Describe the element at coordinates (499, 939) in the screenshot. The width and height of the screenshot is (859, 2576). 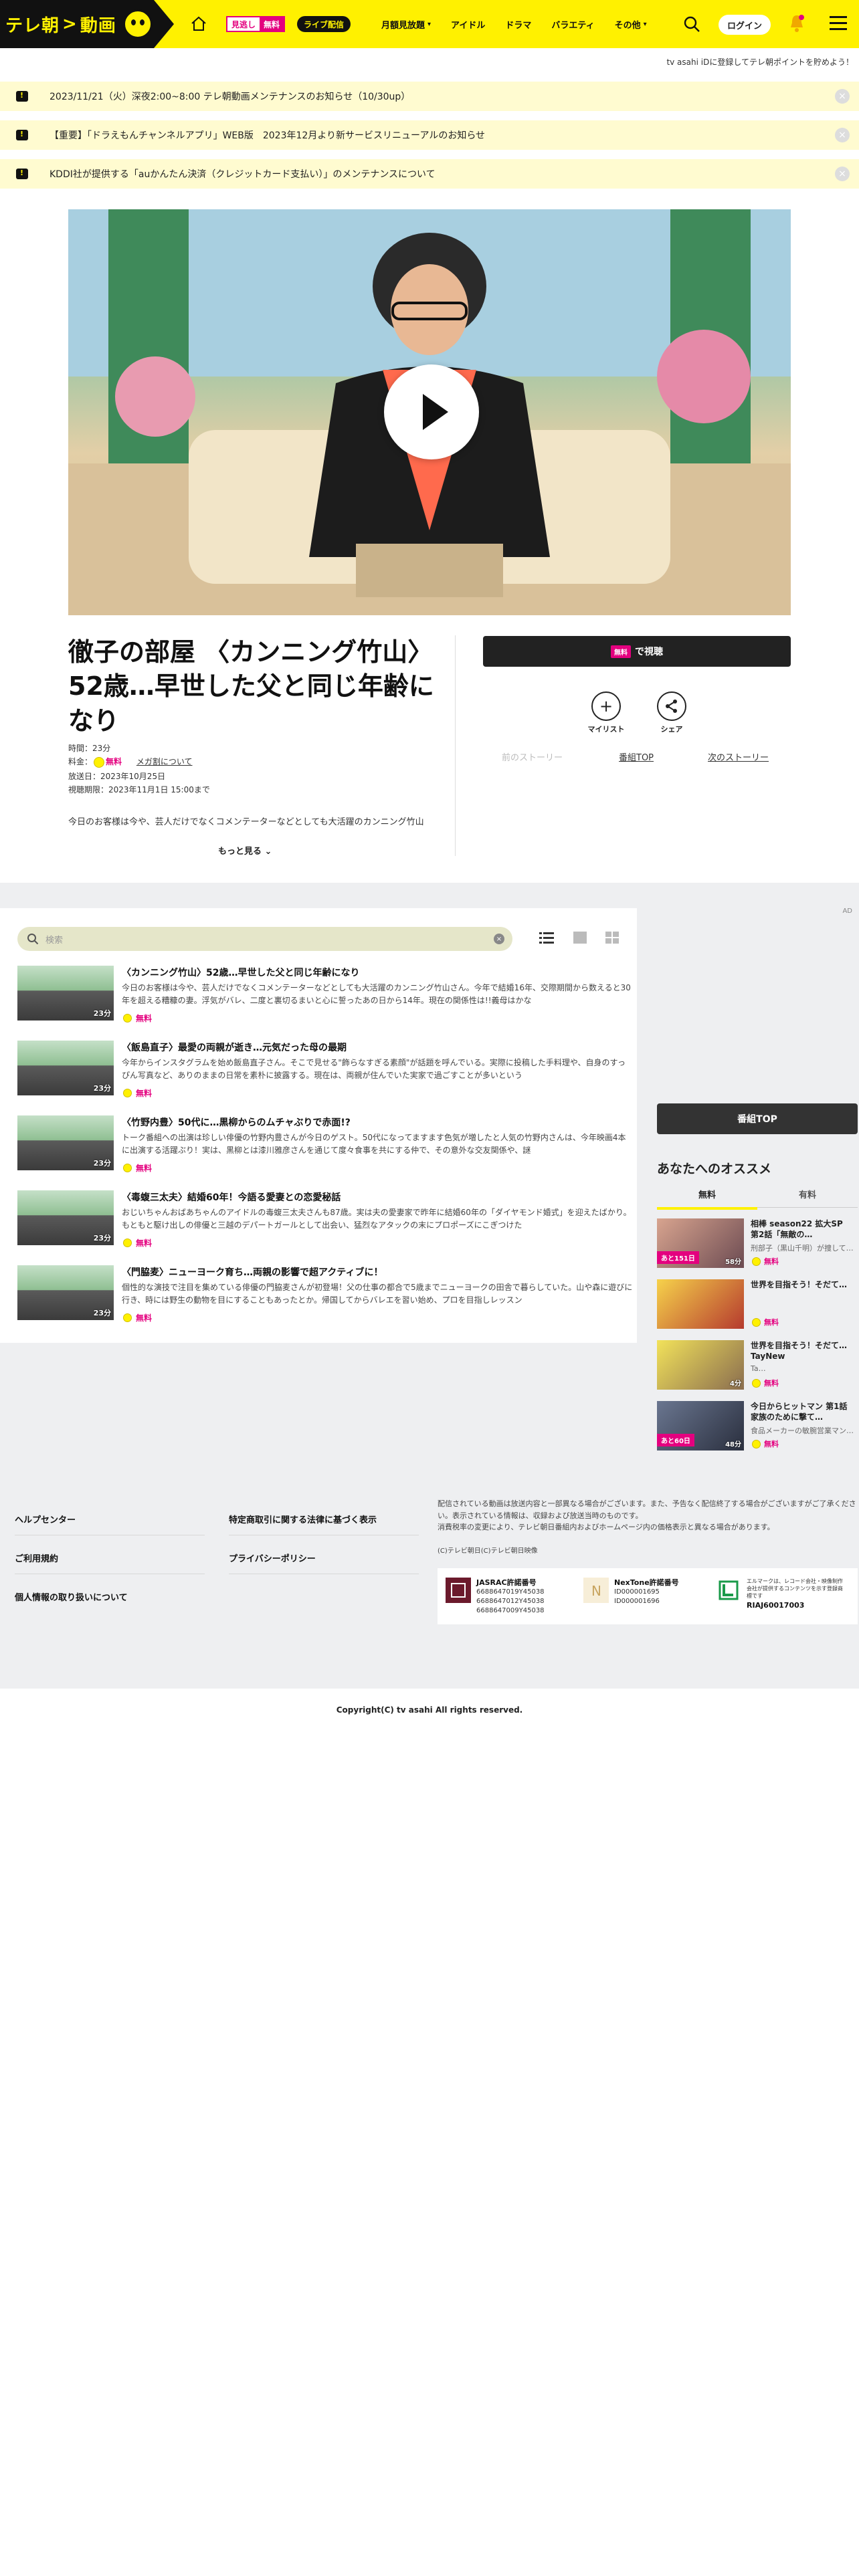
I see `clear-search-icon: ×` at that location.